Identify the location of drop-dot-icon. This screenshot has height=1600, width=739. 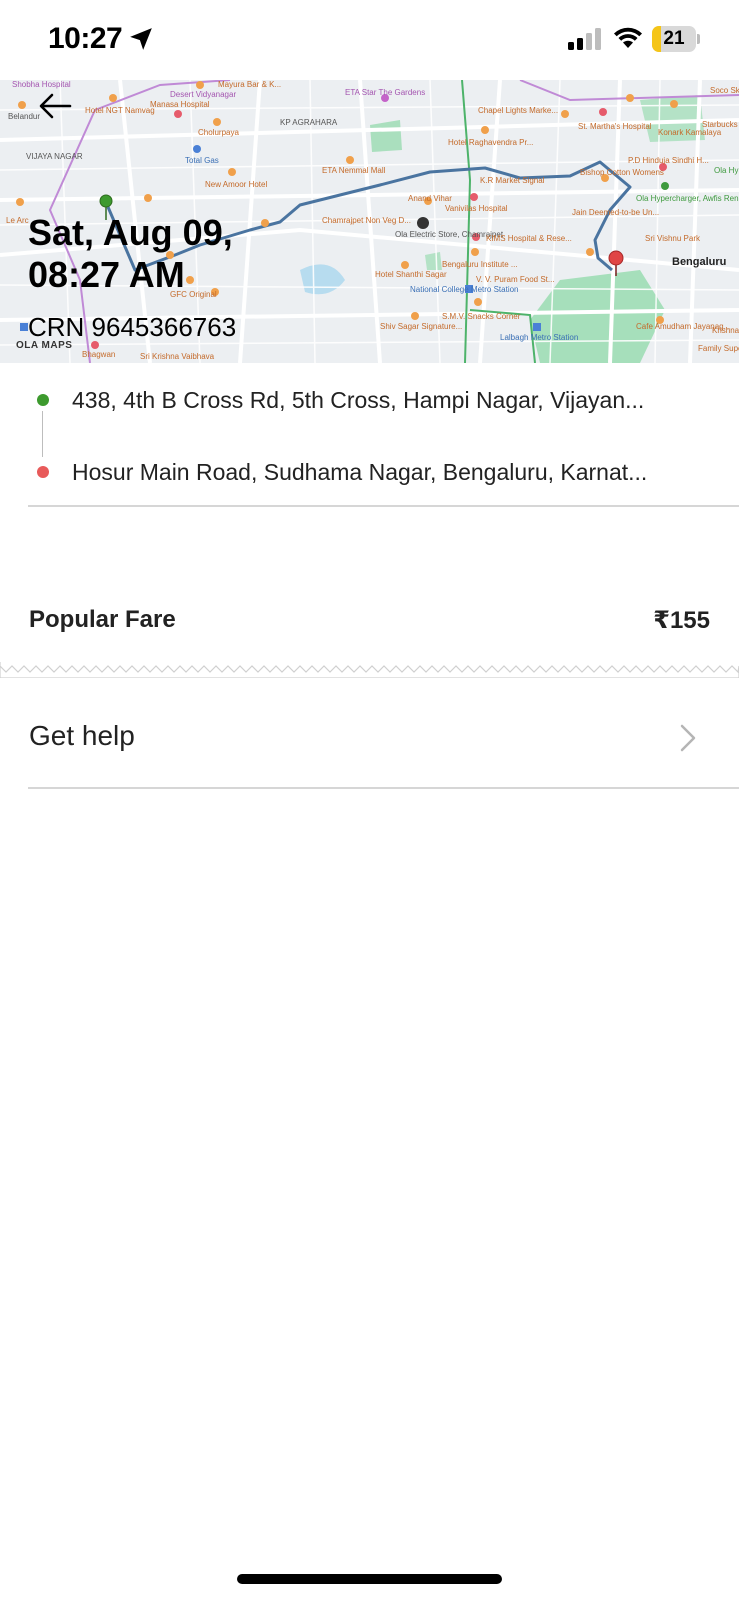
(43, 472).